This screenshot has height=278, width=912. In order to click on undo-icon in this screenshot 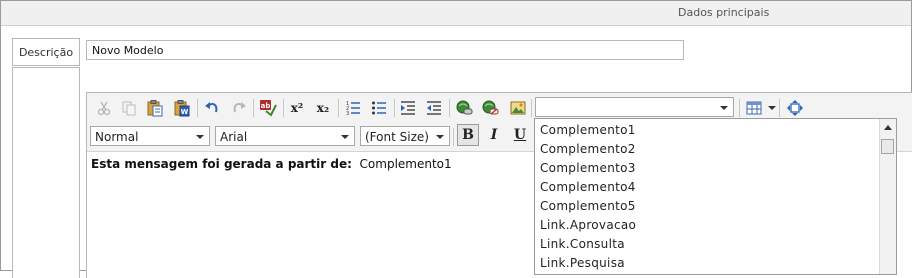, I will do `click(212, 108)`.